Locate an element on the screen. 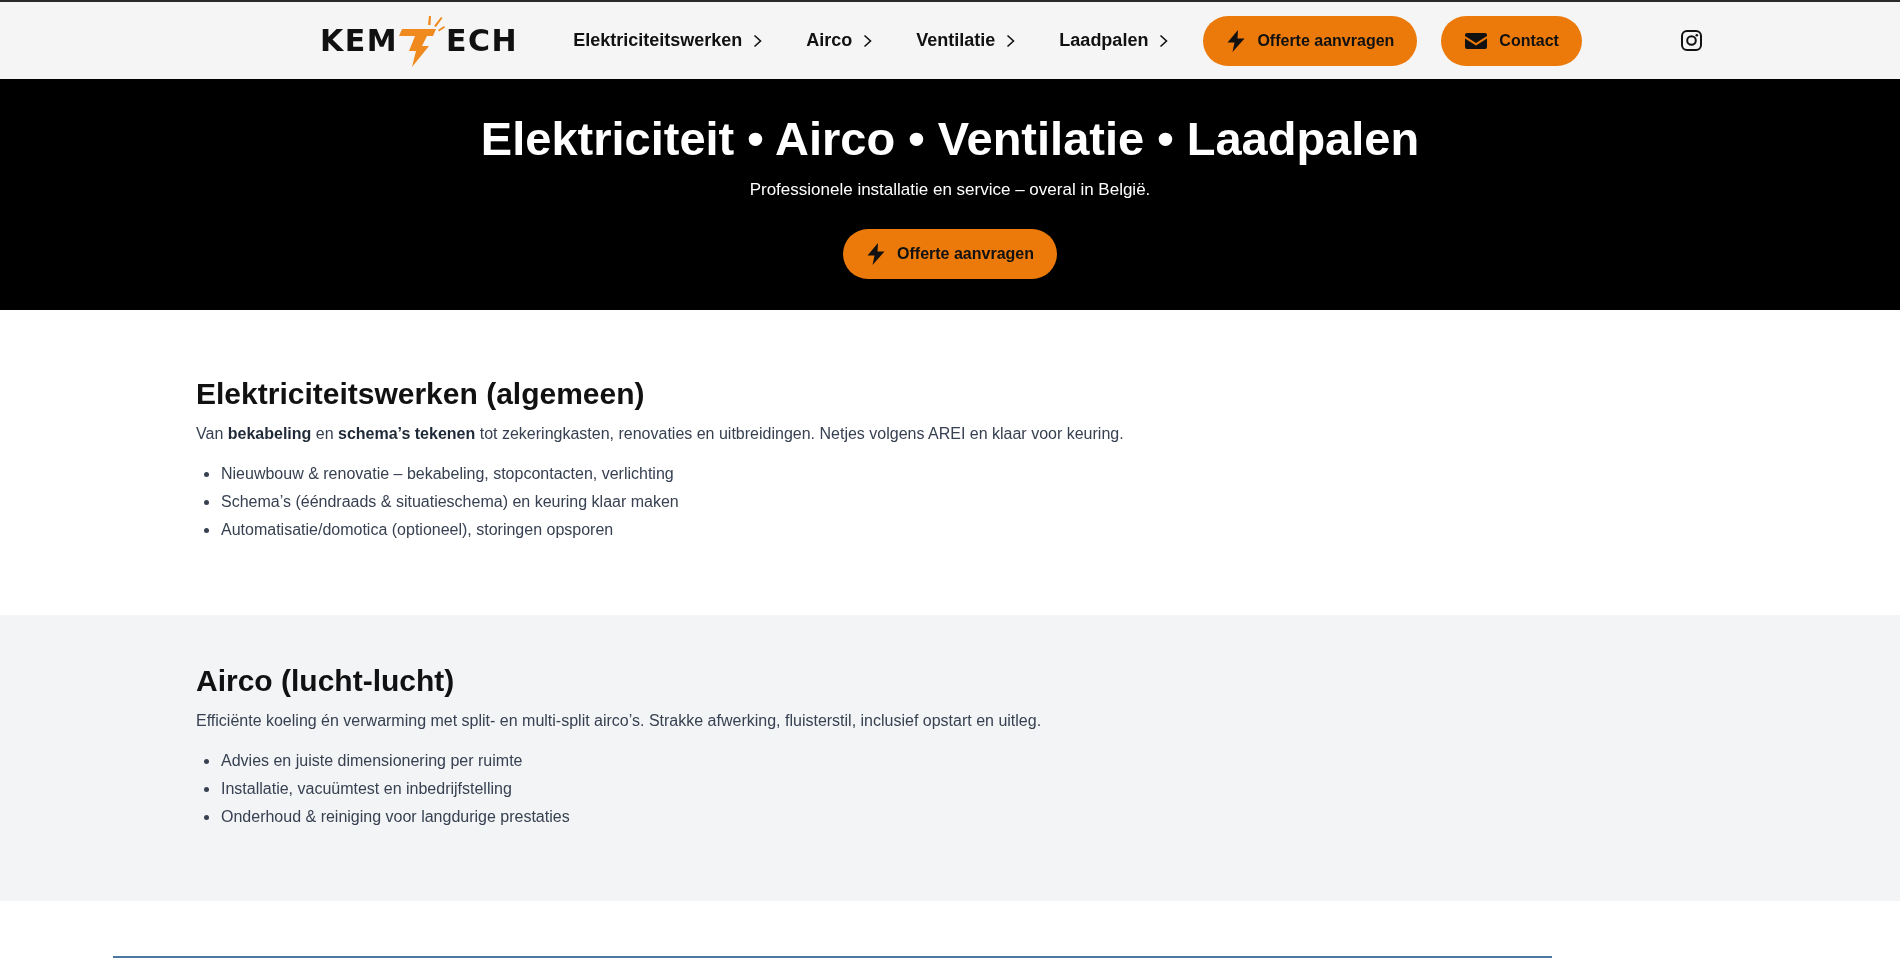 The image size is (1900, 961). list-item: Schema’s (ééndraads & situatieschema) en keuring klaar maken is located at coordinates (450, 502).